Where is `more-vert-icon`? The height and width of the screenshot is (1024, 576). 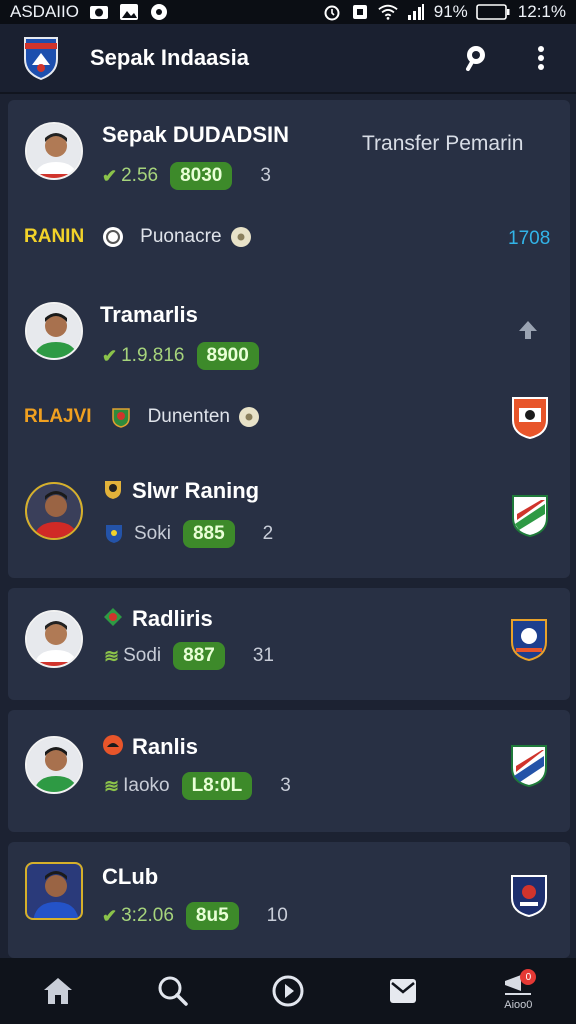 more-vert-icon is located at coordinates (541, 58).